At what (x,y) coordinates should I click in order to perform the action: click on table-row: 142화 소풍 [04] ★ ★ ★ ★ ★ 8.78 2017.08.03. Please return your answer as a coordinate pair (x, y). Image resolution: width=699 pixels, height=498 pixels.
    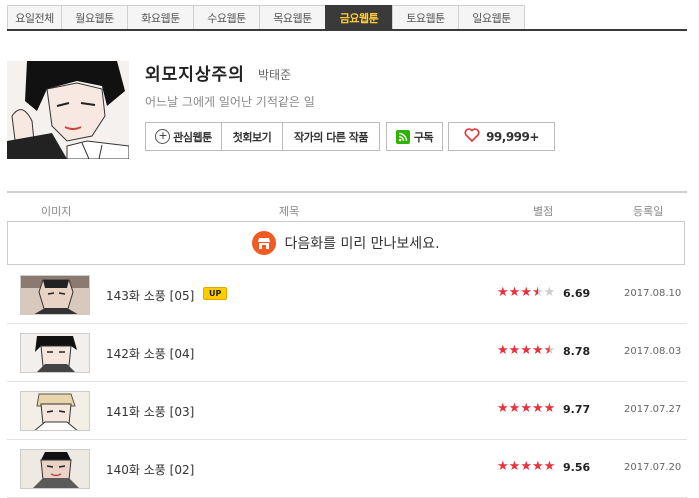
    Looking at the image, I should click on (347, 353).